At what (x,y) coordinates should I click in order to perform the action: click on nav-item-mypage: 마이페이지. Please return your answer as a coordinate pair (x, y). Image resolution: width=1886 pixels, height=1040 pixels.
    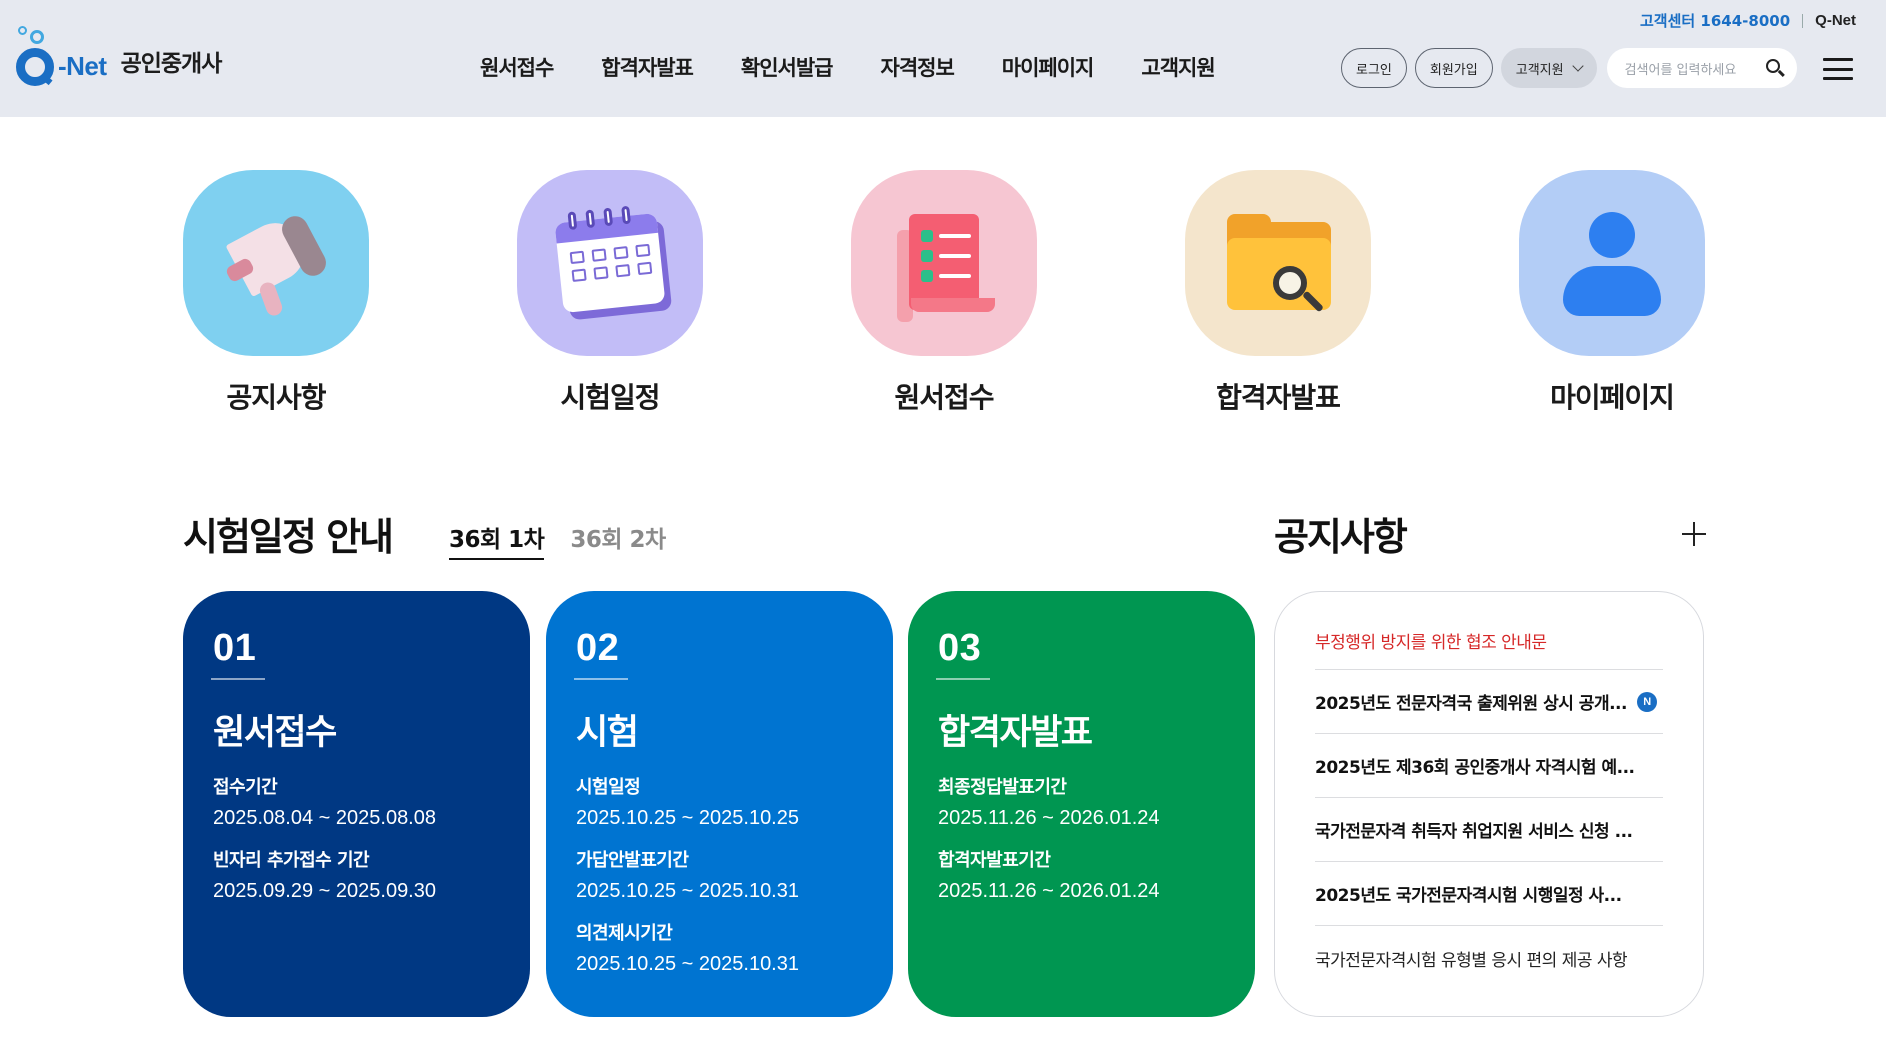
    Looking at the image, I should click on (1048, 67).